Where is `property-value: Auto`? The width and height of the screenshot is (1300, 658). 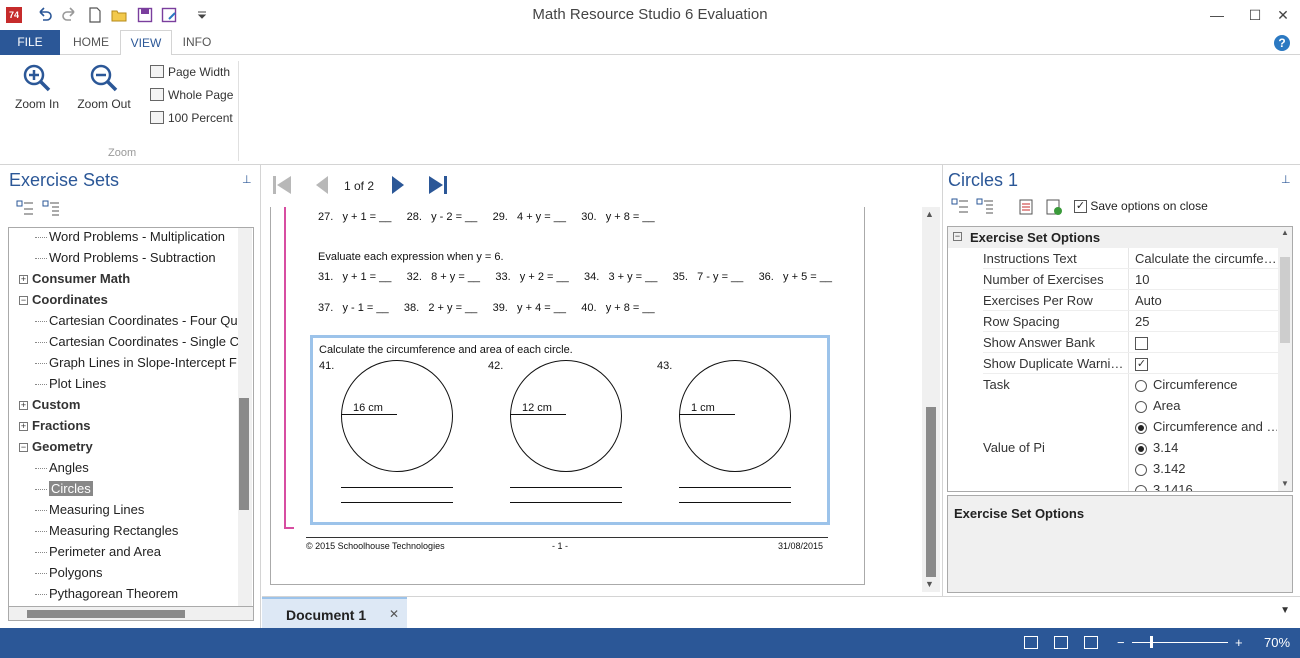
property-value: Auto is located at coordinates (1206, 300).